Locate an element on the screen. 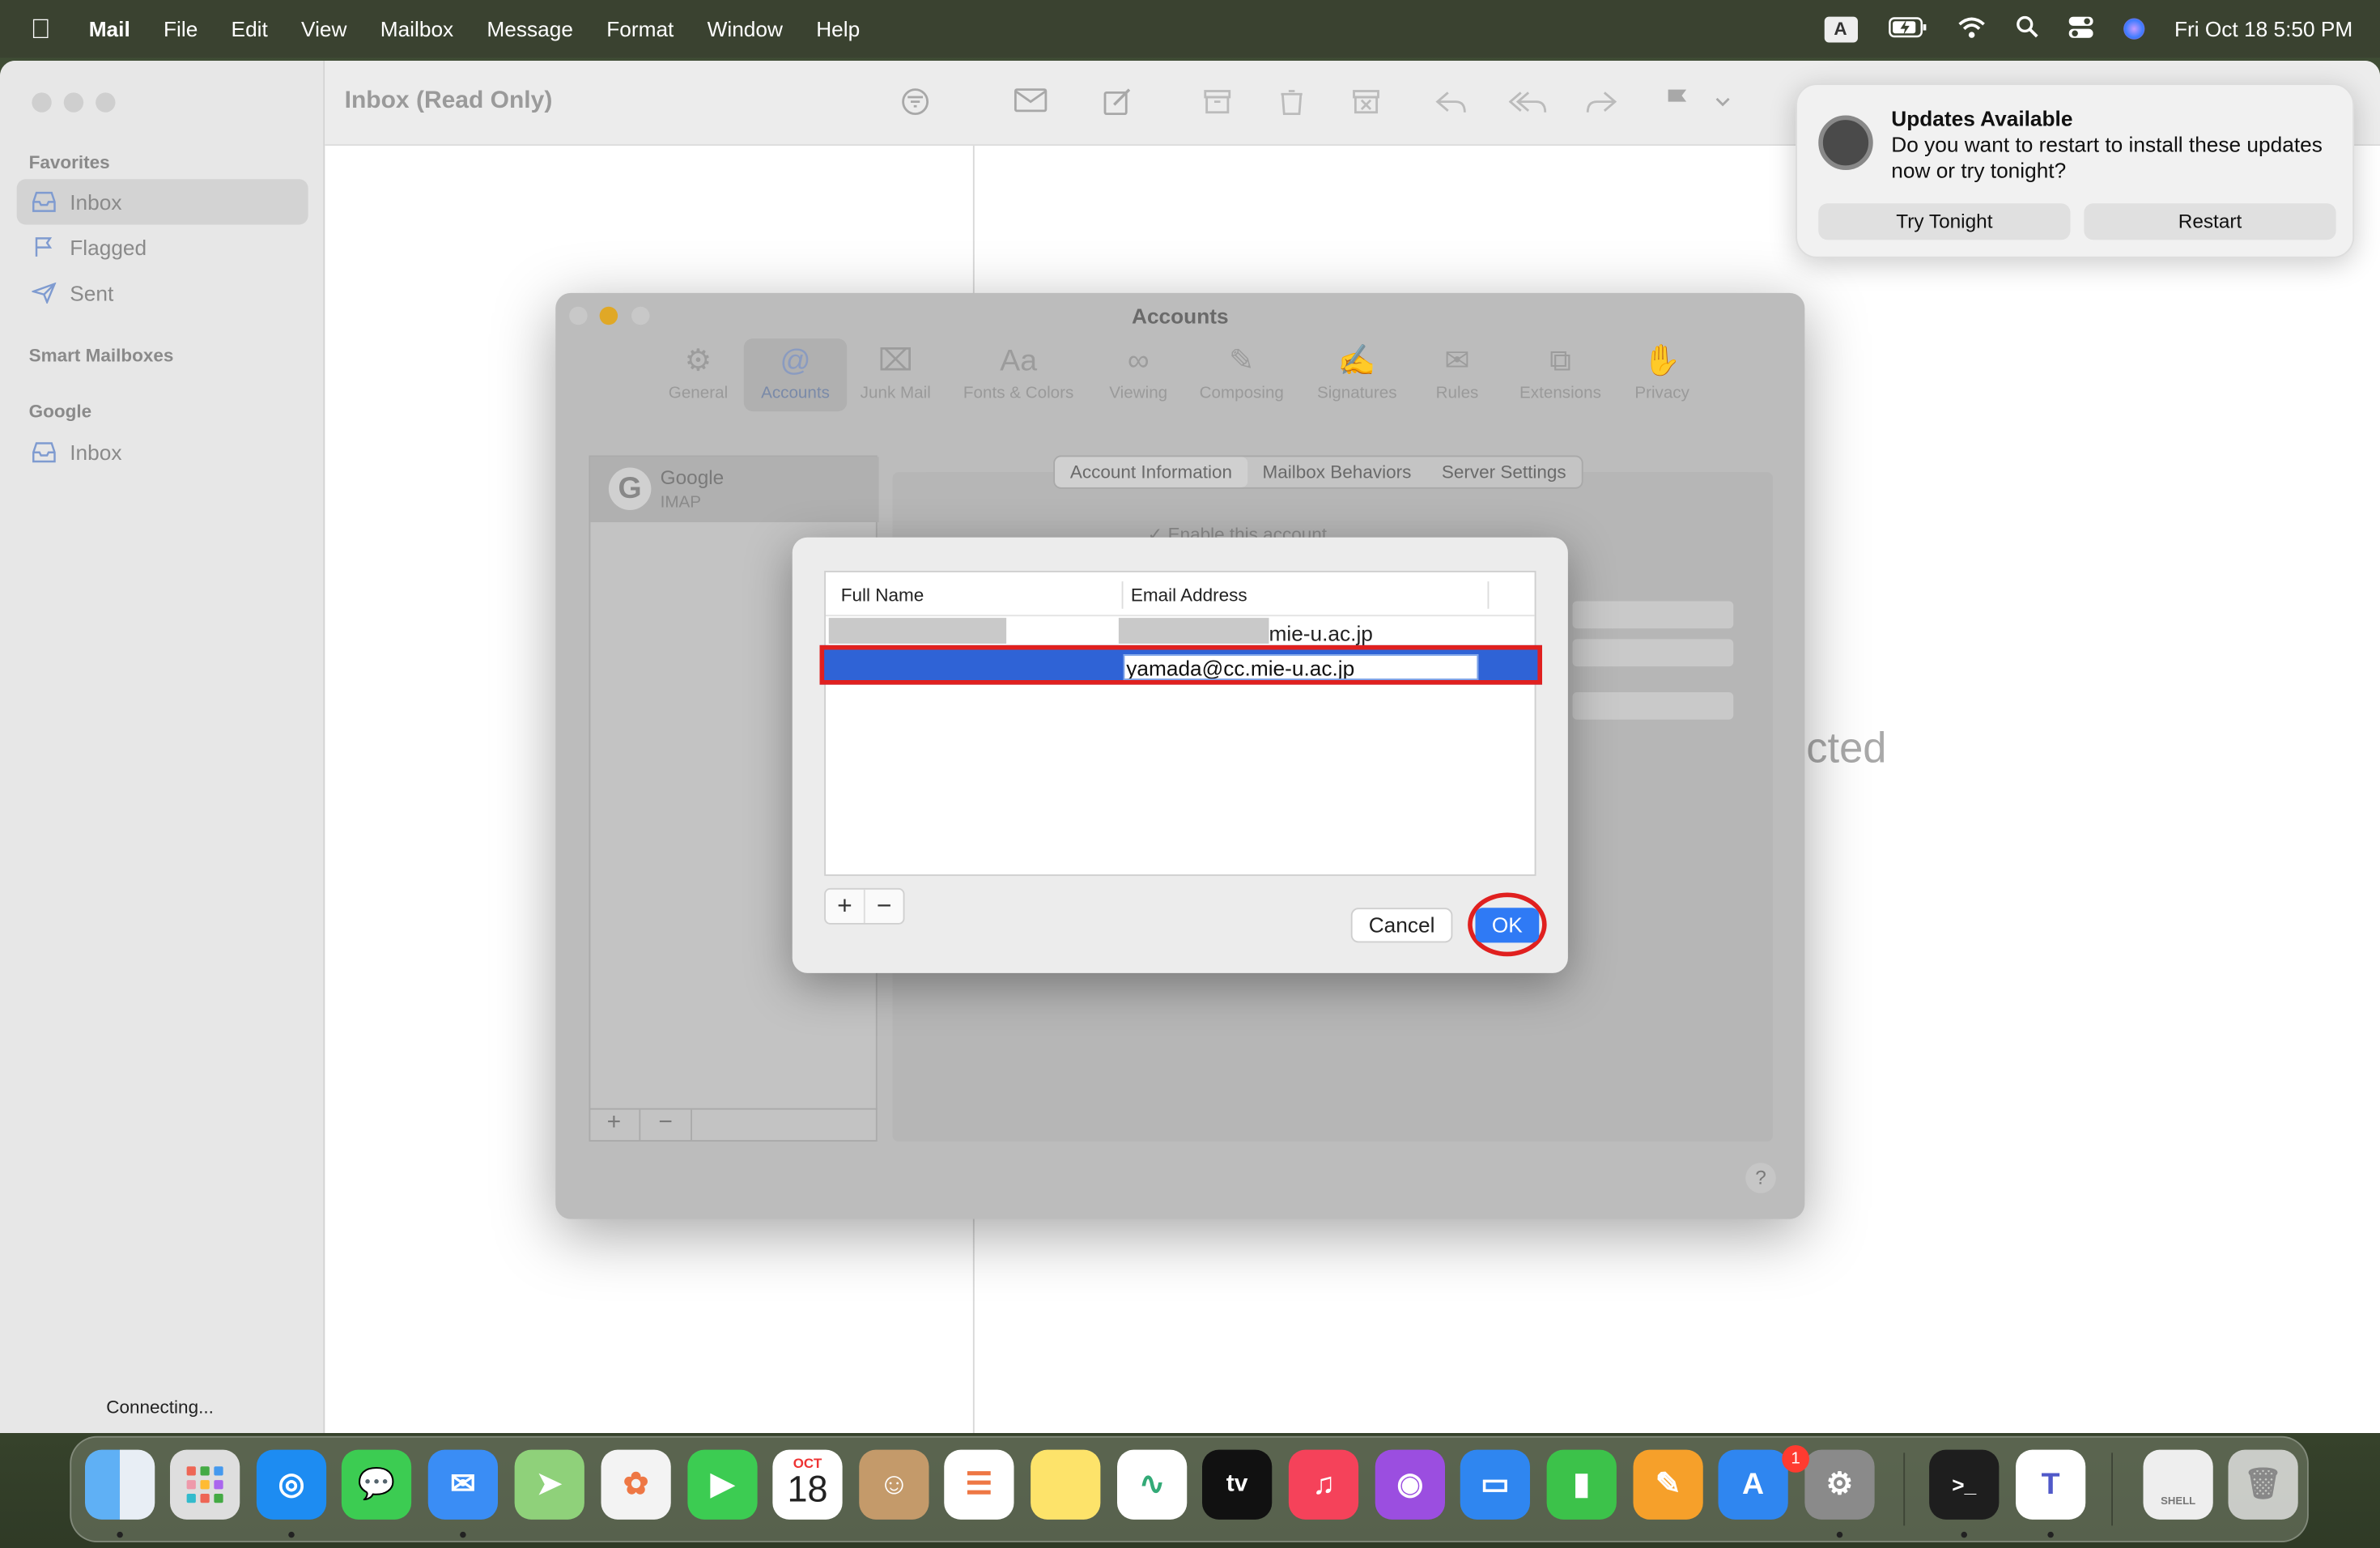 Image resolution: width=2380 pixels, height=1548 pixels. field is located at coordinates (1653, 615).